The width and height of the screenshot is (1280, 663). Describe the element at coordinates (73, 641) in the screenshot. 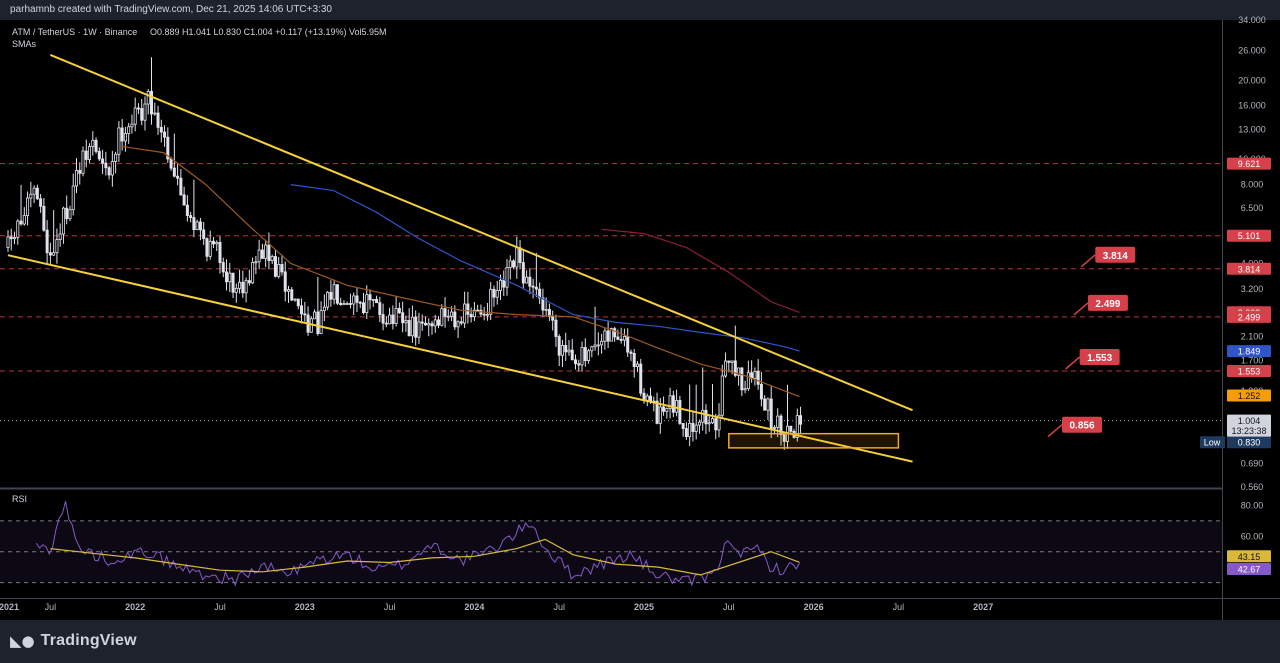

I see `tradingview-logo: ◣● TradingView` at that location.